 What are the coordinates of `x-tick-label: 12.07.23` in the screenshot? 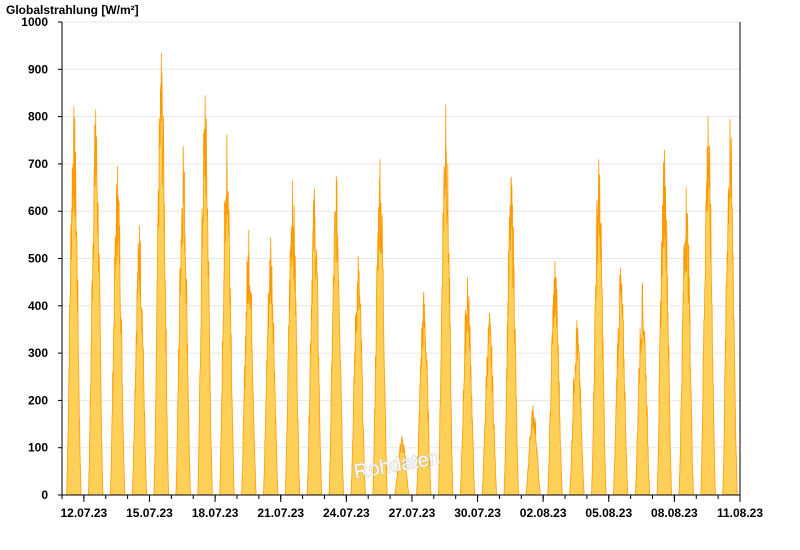 It's located at (84, 513).